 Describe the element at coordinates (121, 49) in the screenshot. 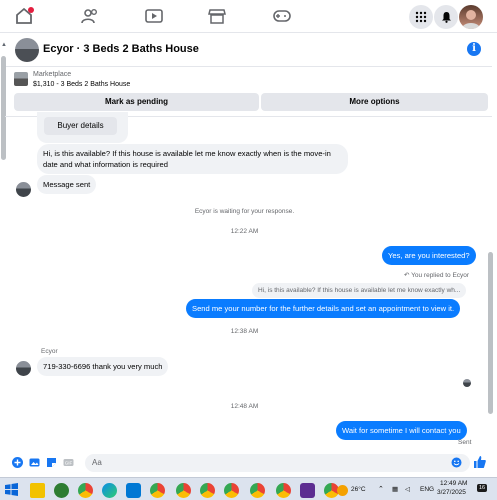

I see `chat-title: Ecyor · 3 Beds 2 Baths House` at that location.